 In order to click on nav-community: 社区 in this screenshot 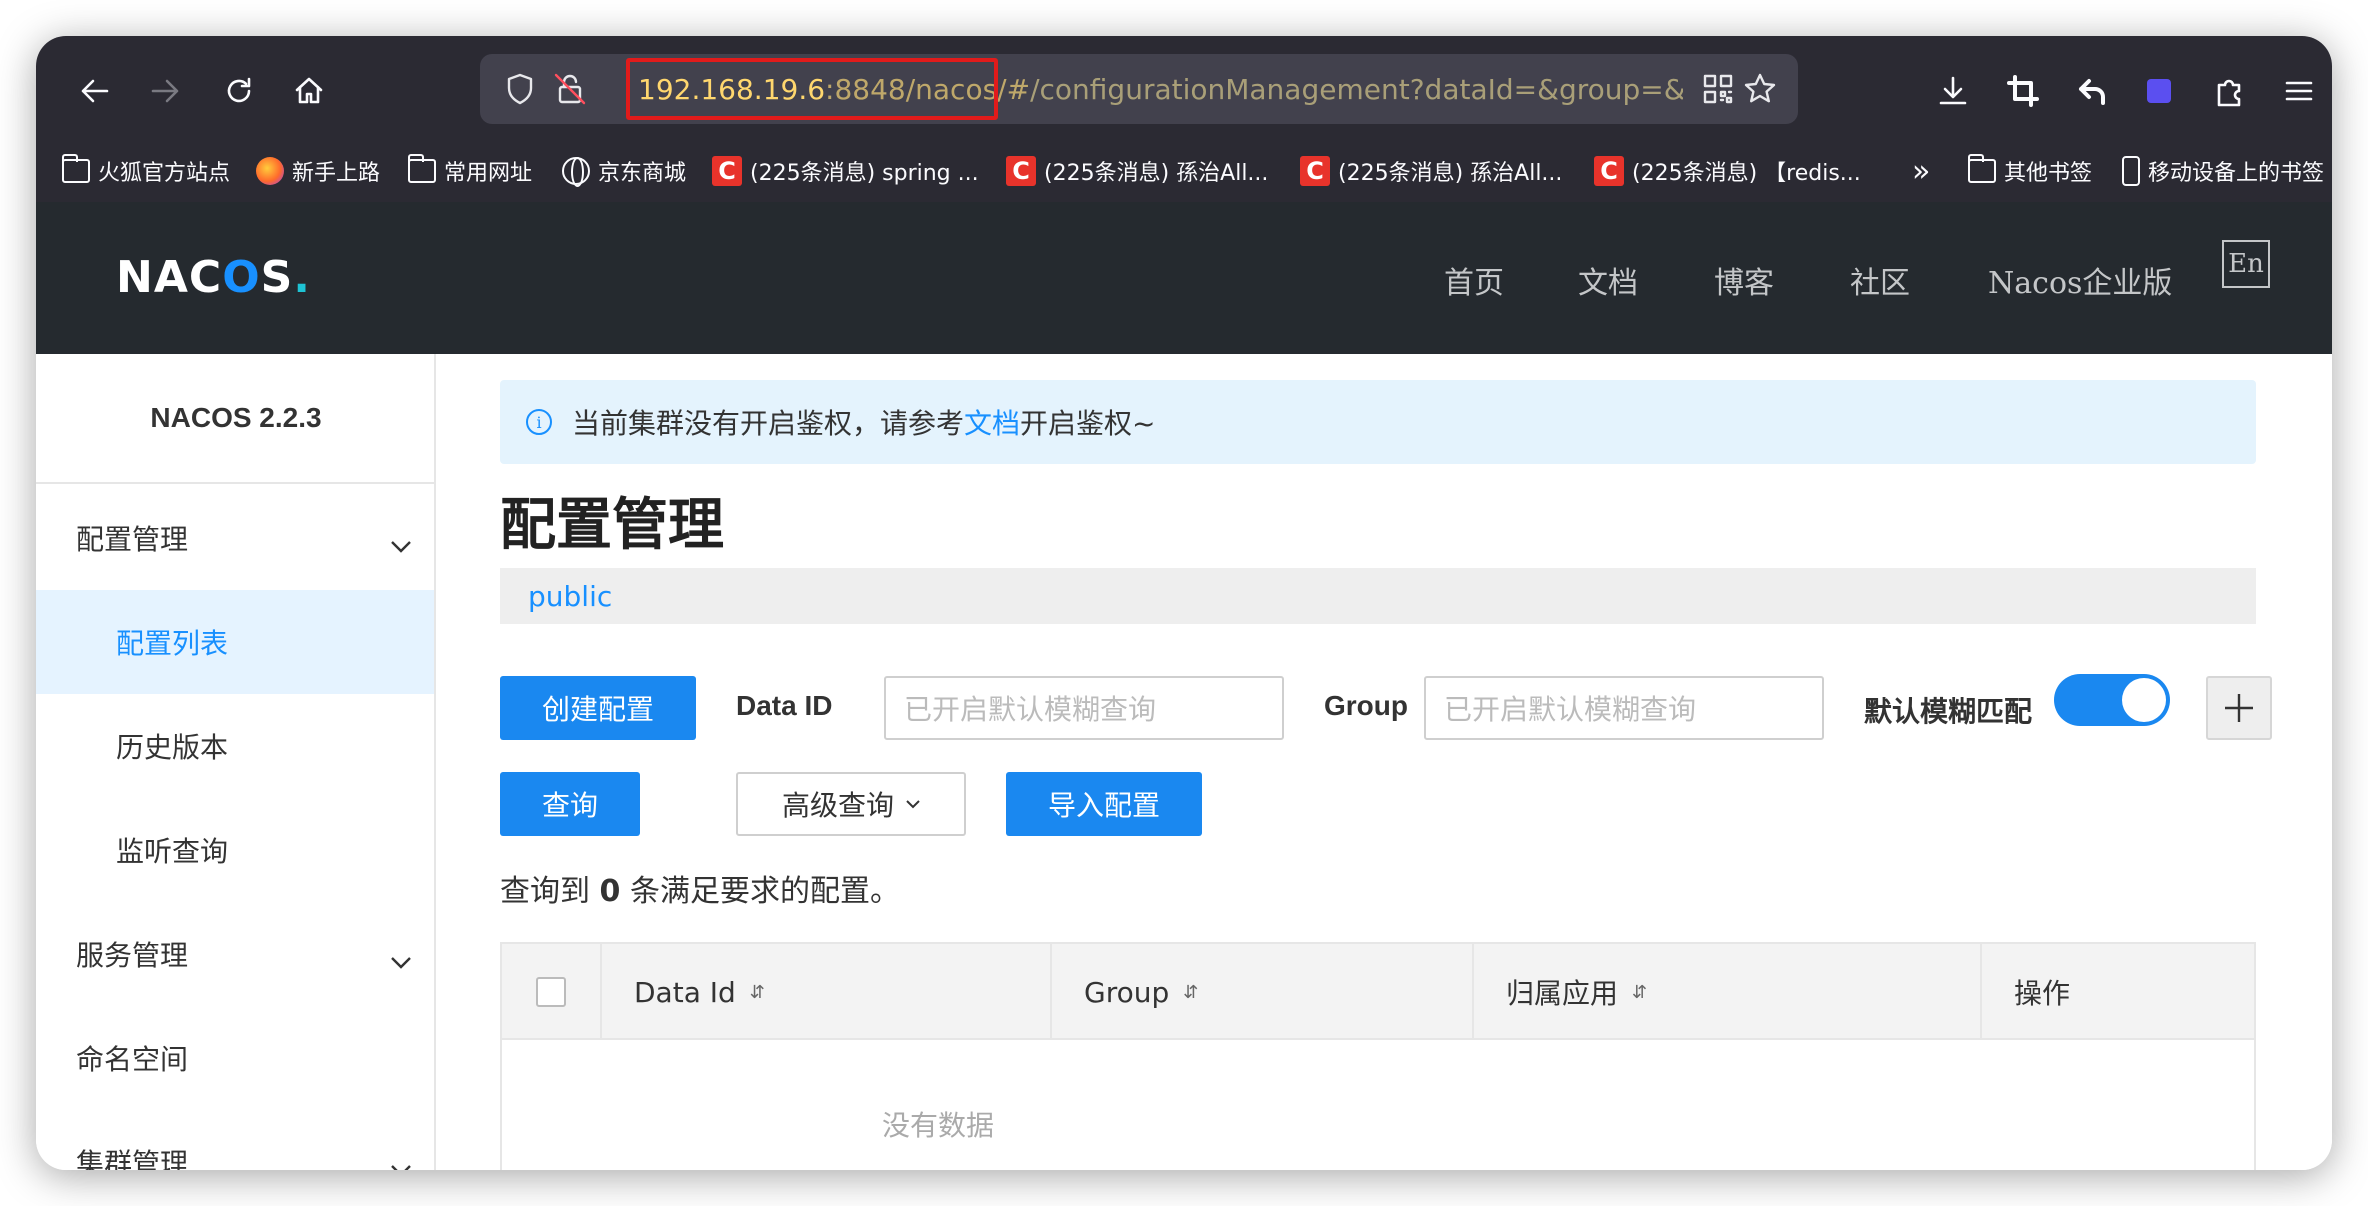, I will do `click(1880, 280)`.